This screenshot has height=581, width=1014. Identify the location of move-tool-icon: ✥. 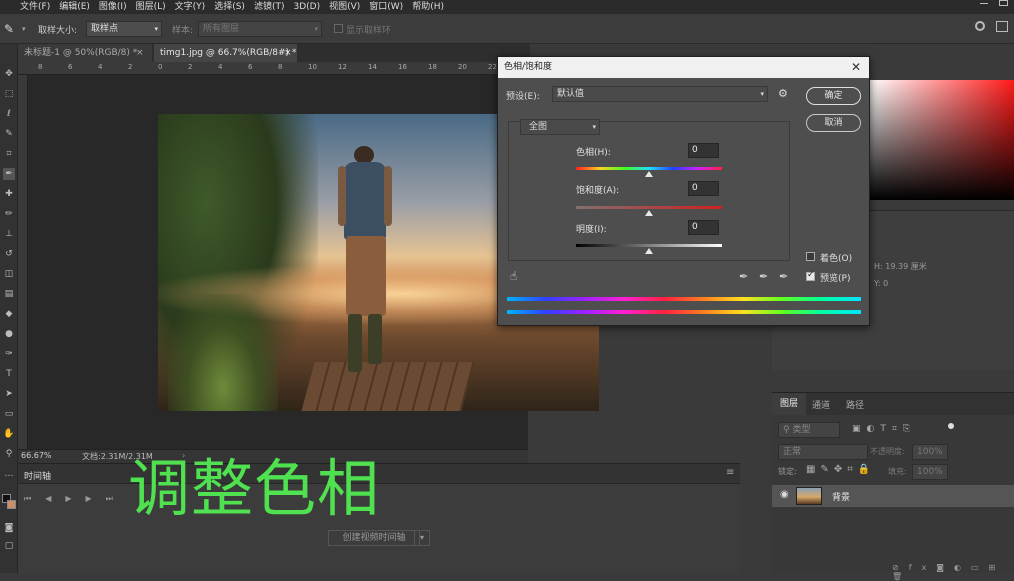
(9, 74).